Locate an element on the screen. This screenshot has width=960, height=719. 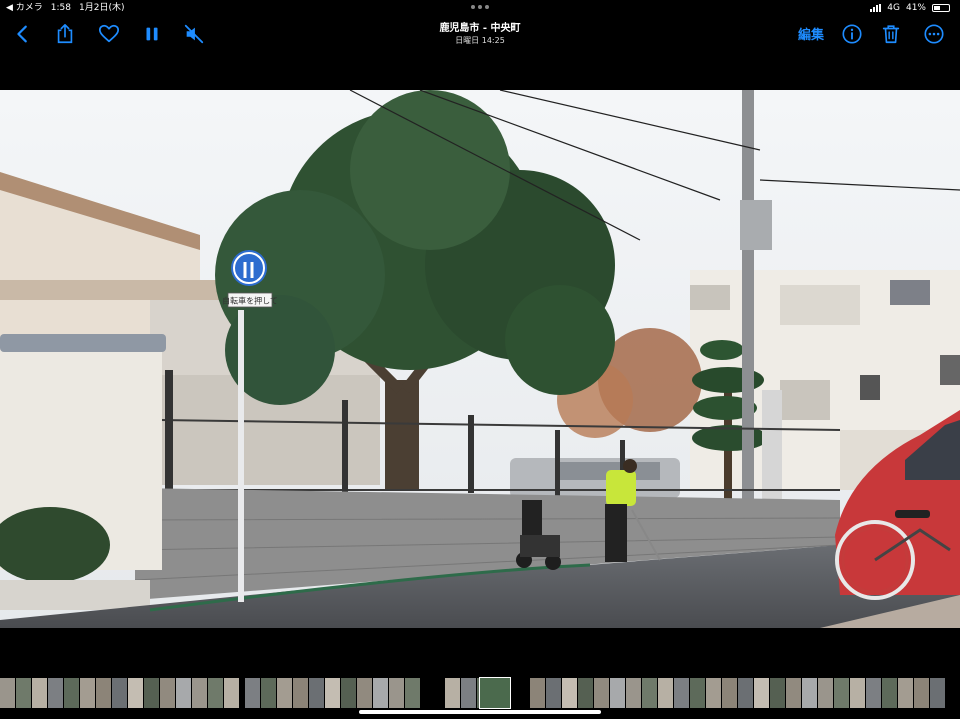
photo-title: 鹿児島市 - 中央町 日曜日 14:25 is located at coordinates (480, 34).